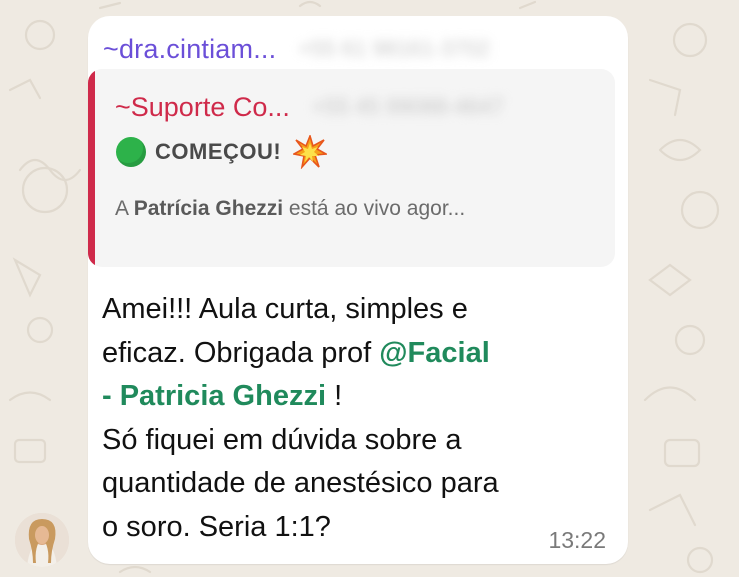 Image resolution: width=739 pixels, height=577 pixels. Describe the element at coordinates (91, 168) in the screenshot. I see `quote-accent-bar` at that location.